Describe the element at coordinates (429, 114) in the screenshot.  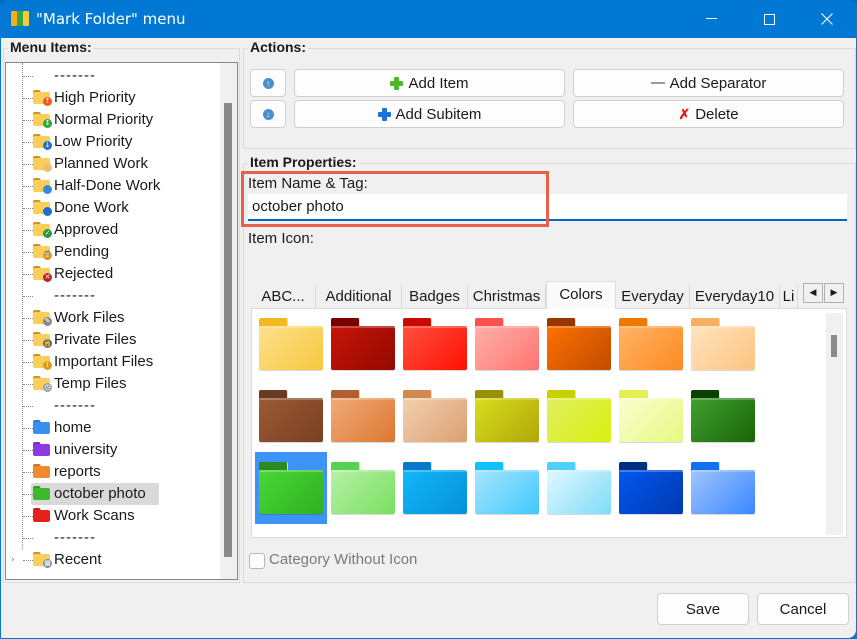
I see `add-subitem-button: Add Subitem` at that location.